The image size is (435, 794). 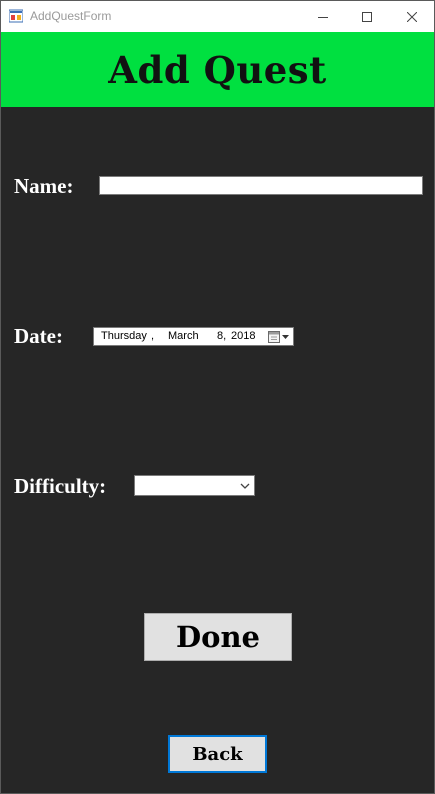 I want to click on difficulty-select, so click(x=194, y=485).